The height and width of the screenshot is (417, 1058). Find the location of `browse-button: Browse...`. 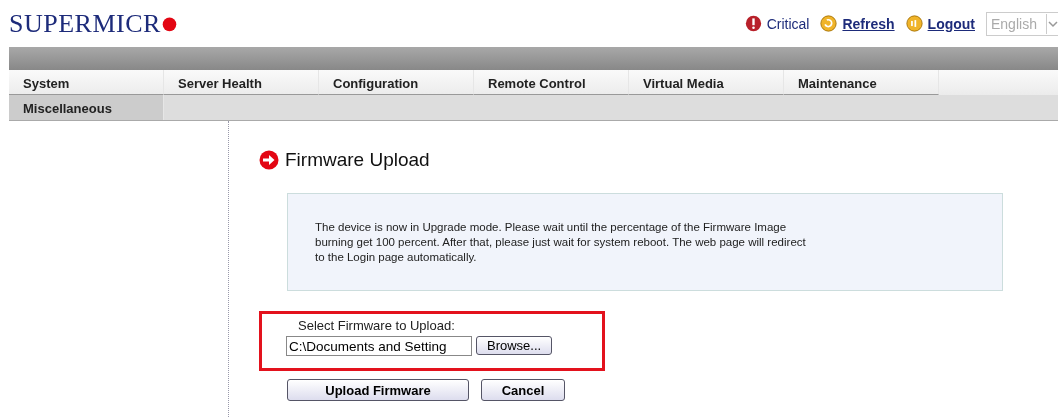

browse-button: Browse... is located at coordinates (514, 345).